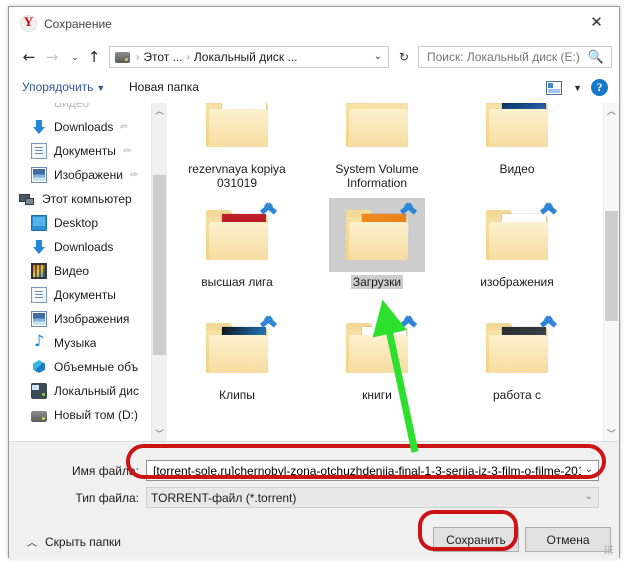 The height and width of the screenshot is (570, 631). I want to click on sidebar-item-12: Новый том (D:), so click(88, 415).